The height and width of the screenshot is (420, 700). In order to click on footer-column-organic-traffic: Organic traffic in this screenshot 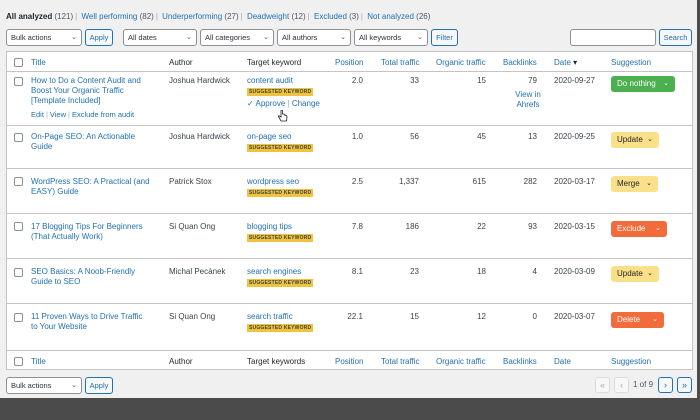, I will do `click(461, 361)`.